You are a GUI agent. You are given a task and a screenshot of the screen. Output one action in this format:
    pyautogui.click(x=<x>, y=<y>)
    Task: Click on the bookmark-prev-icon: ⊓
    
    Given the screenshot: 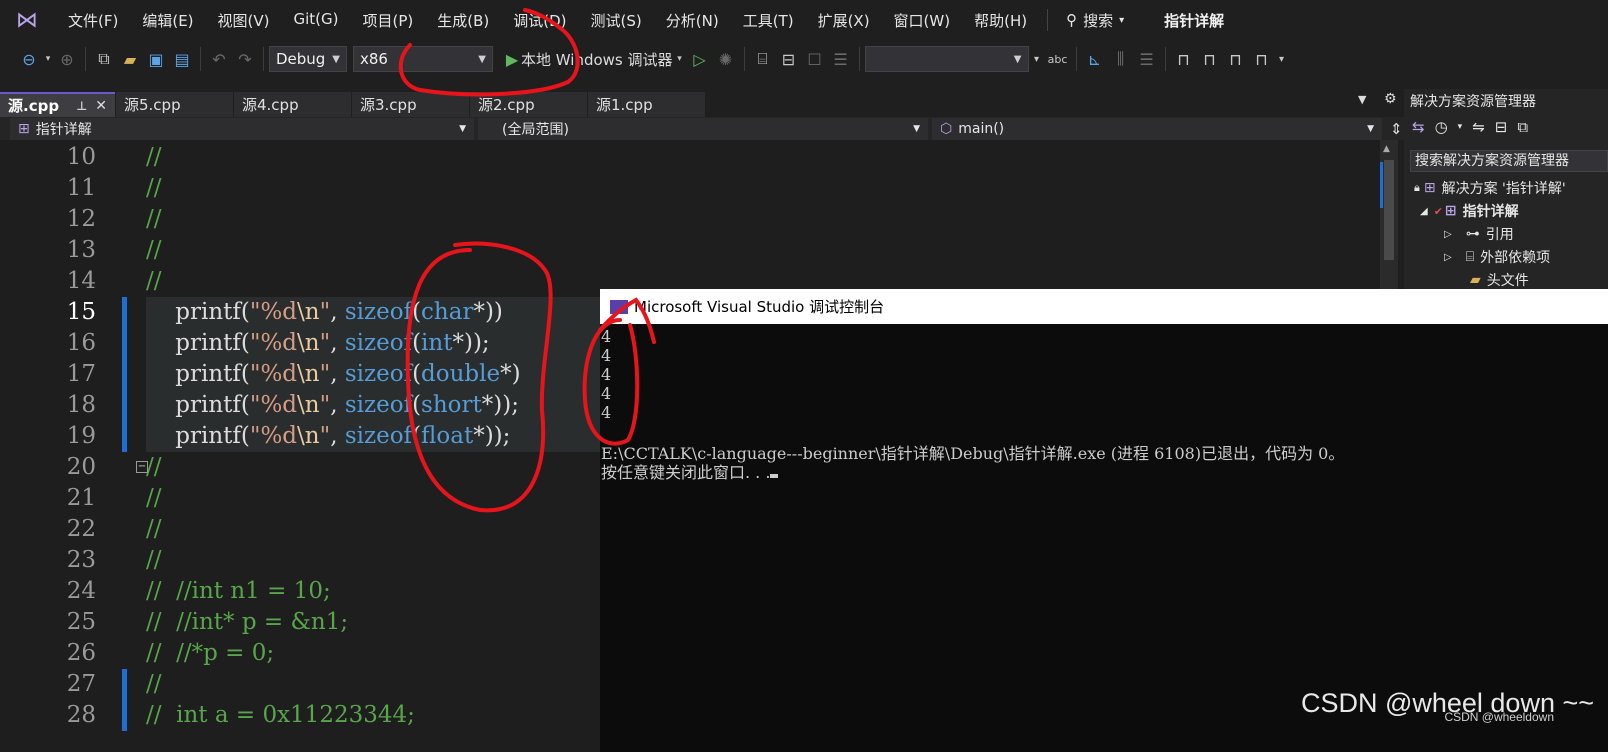 What is the action you would take?
    pyautogui.click(x=1210, y=59)
    